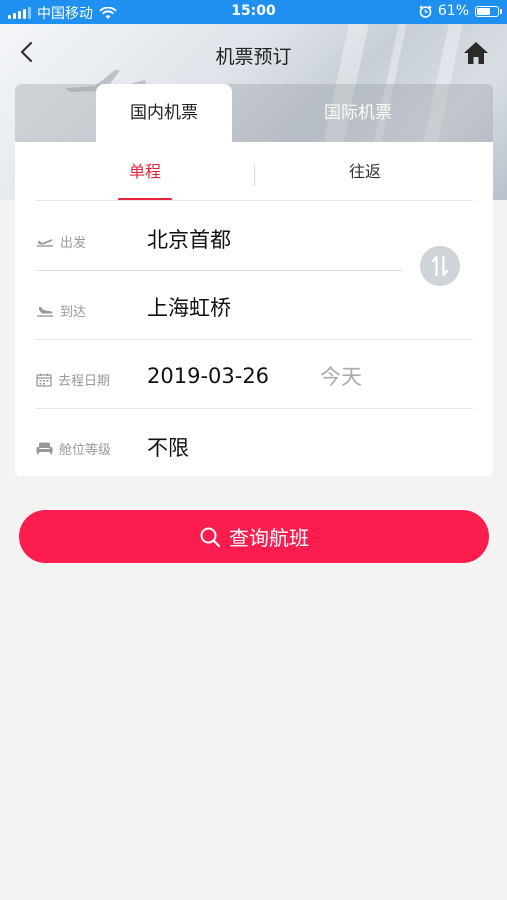 The height and width of the screenshot is (900, 507). Describe the element at coordinates (208, 376) in the screenshot. I see `departure-date: 2019-03-26` at that location.